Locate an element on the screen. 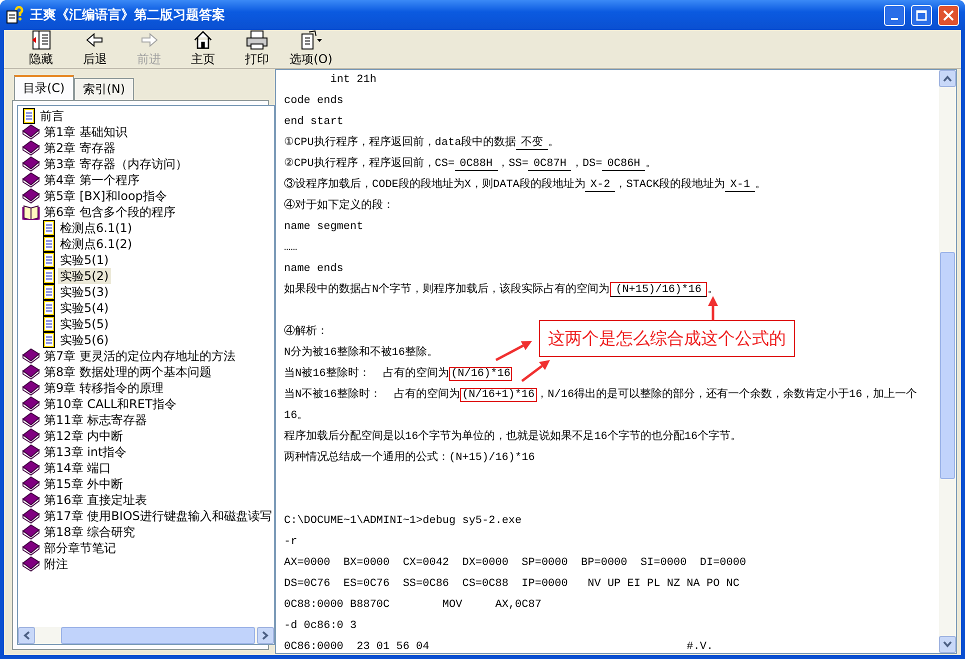 This screenshot has width=965, height=659. text-line: AX=0000 BX=0000 CX=0042 DX=0000 SP=0000 BP=0000 SI=0000 DI=0000 is located at coordinates (515, 563).